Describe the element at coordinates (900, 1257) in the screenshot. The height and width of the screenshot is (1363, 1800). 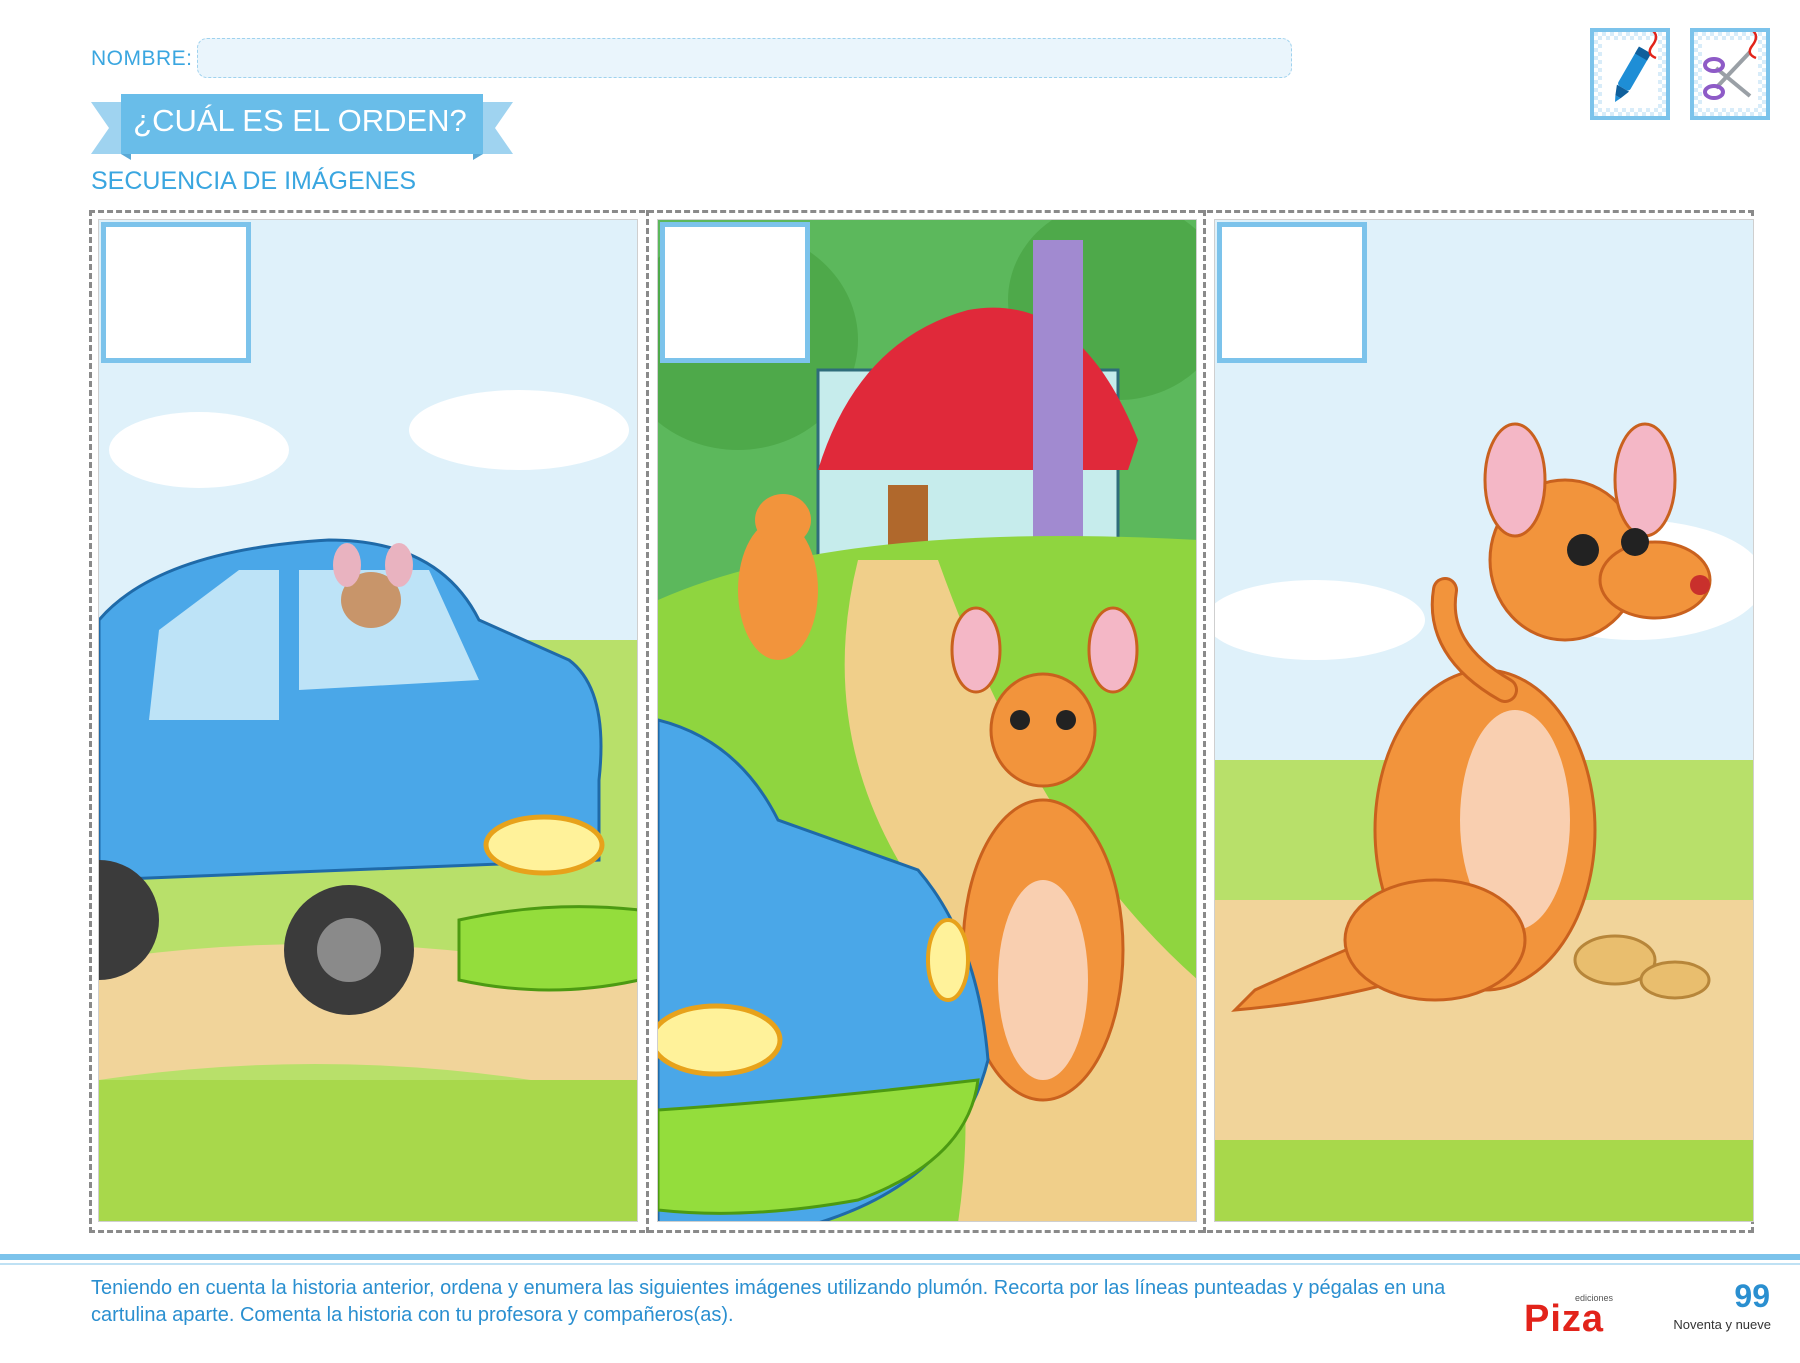
I see `footer-rule` at that location.